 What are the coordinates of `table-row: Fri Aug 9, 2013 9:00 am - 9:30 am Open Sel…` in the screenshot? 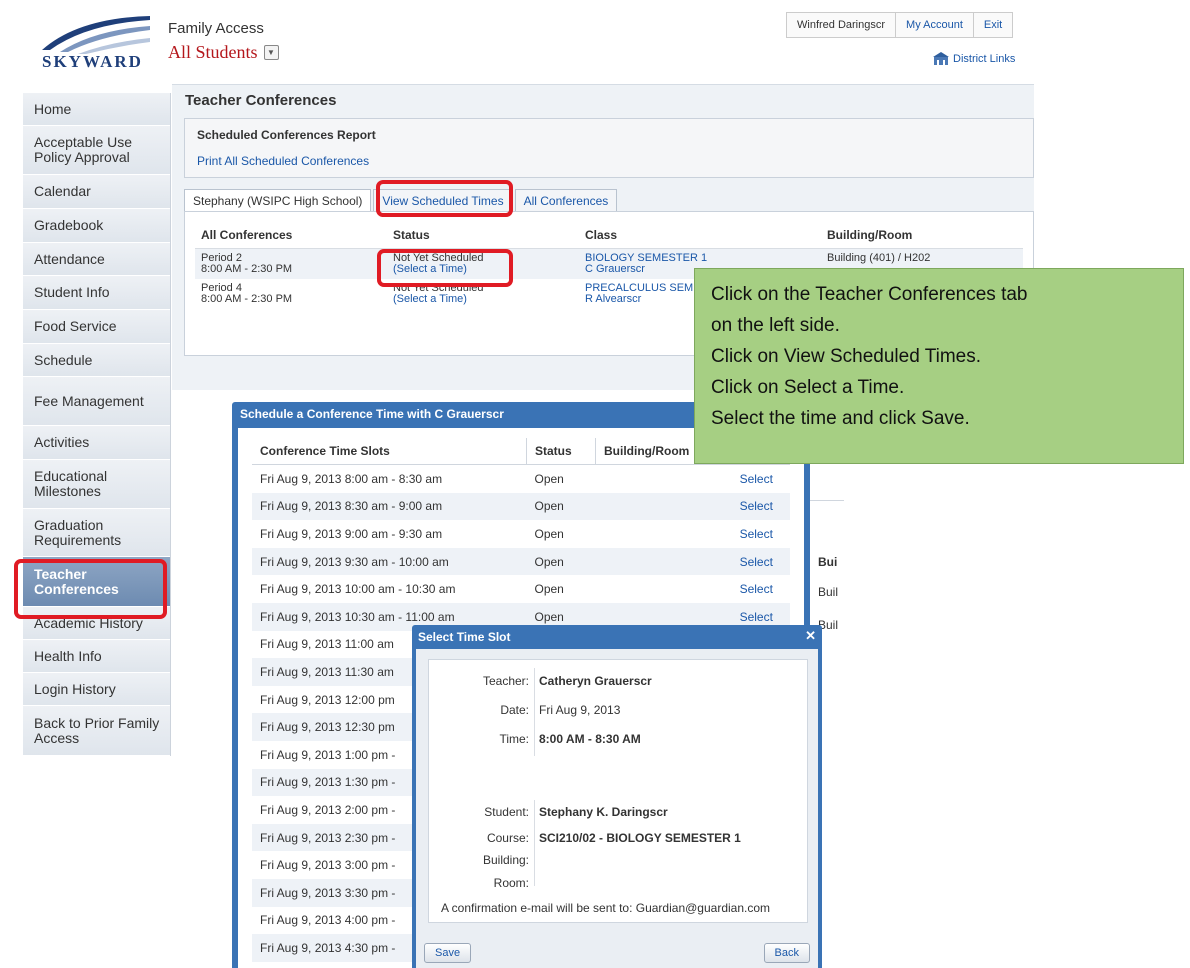 It's located at (521, 534).